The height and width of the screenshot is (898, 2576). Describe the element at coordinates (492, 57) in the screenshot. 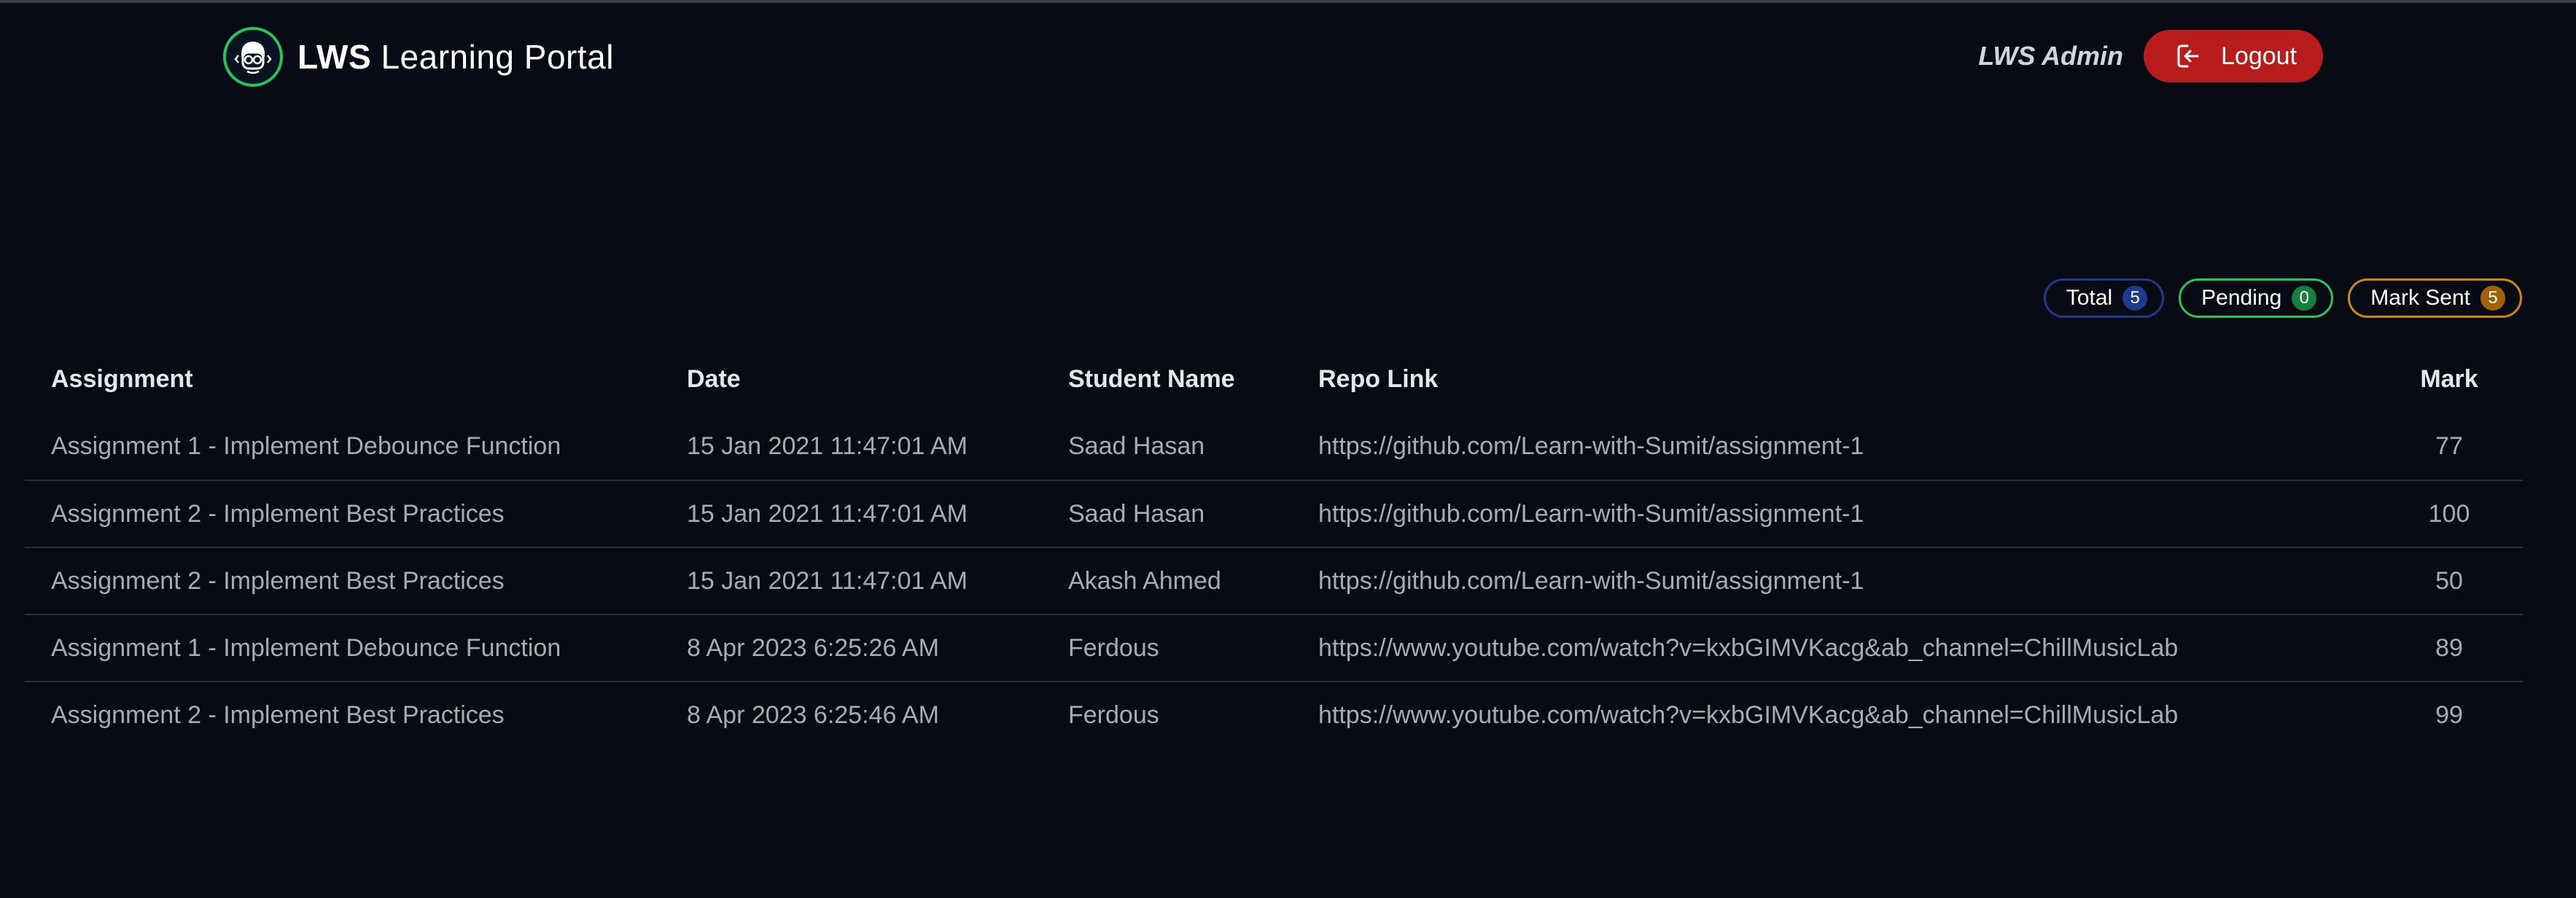

I see `brand-title-rest: Learning Portal` at that location.